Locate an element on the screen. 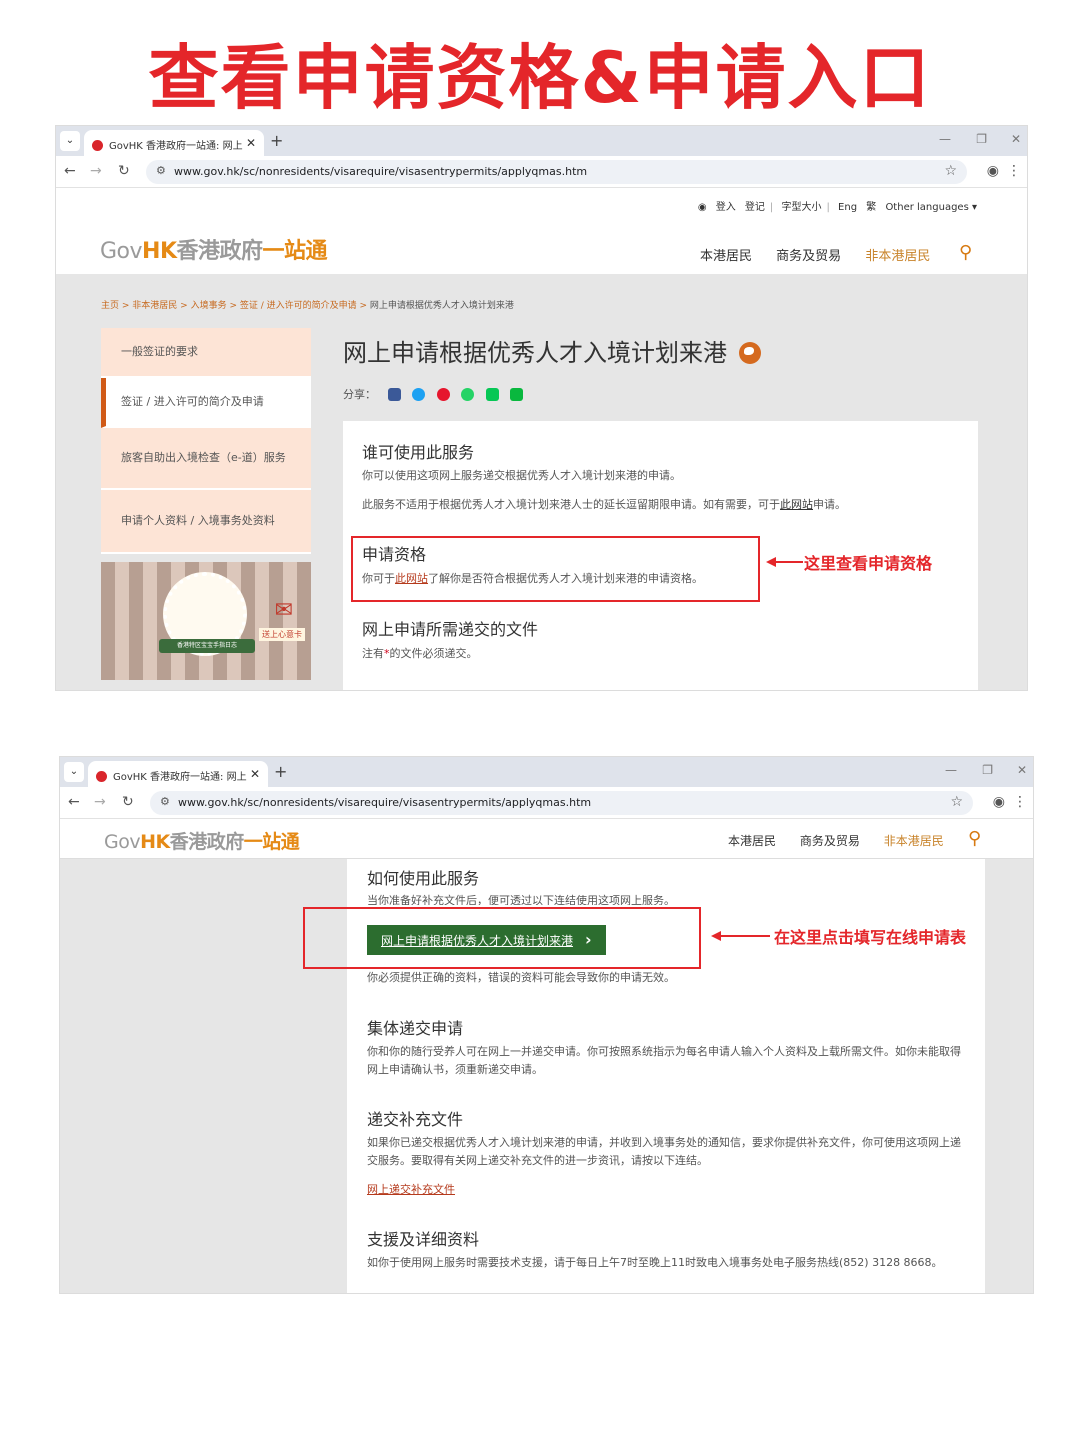  back-icon-2: ← is located at coordinates (74, 802).